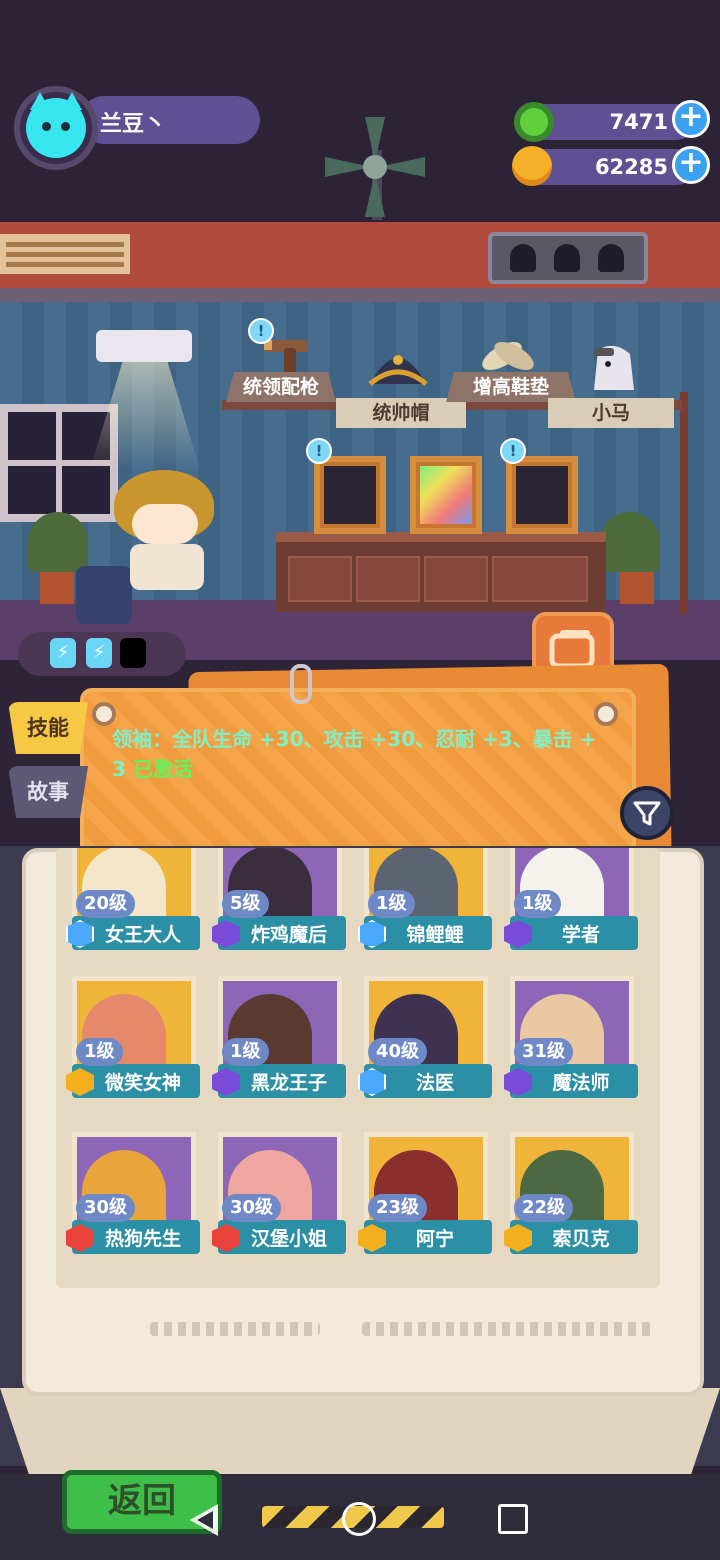  I want to click on item-label-pony: 小马, so click(611, 413).